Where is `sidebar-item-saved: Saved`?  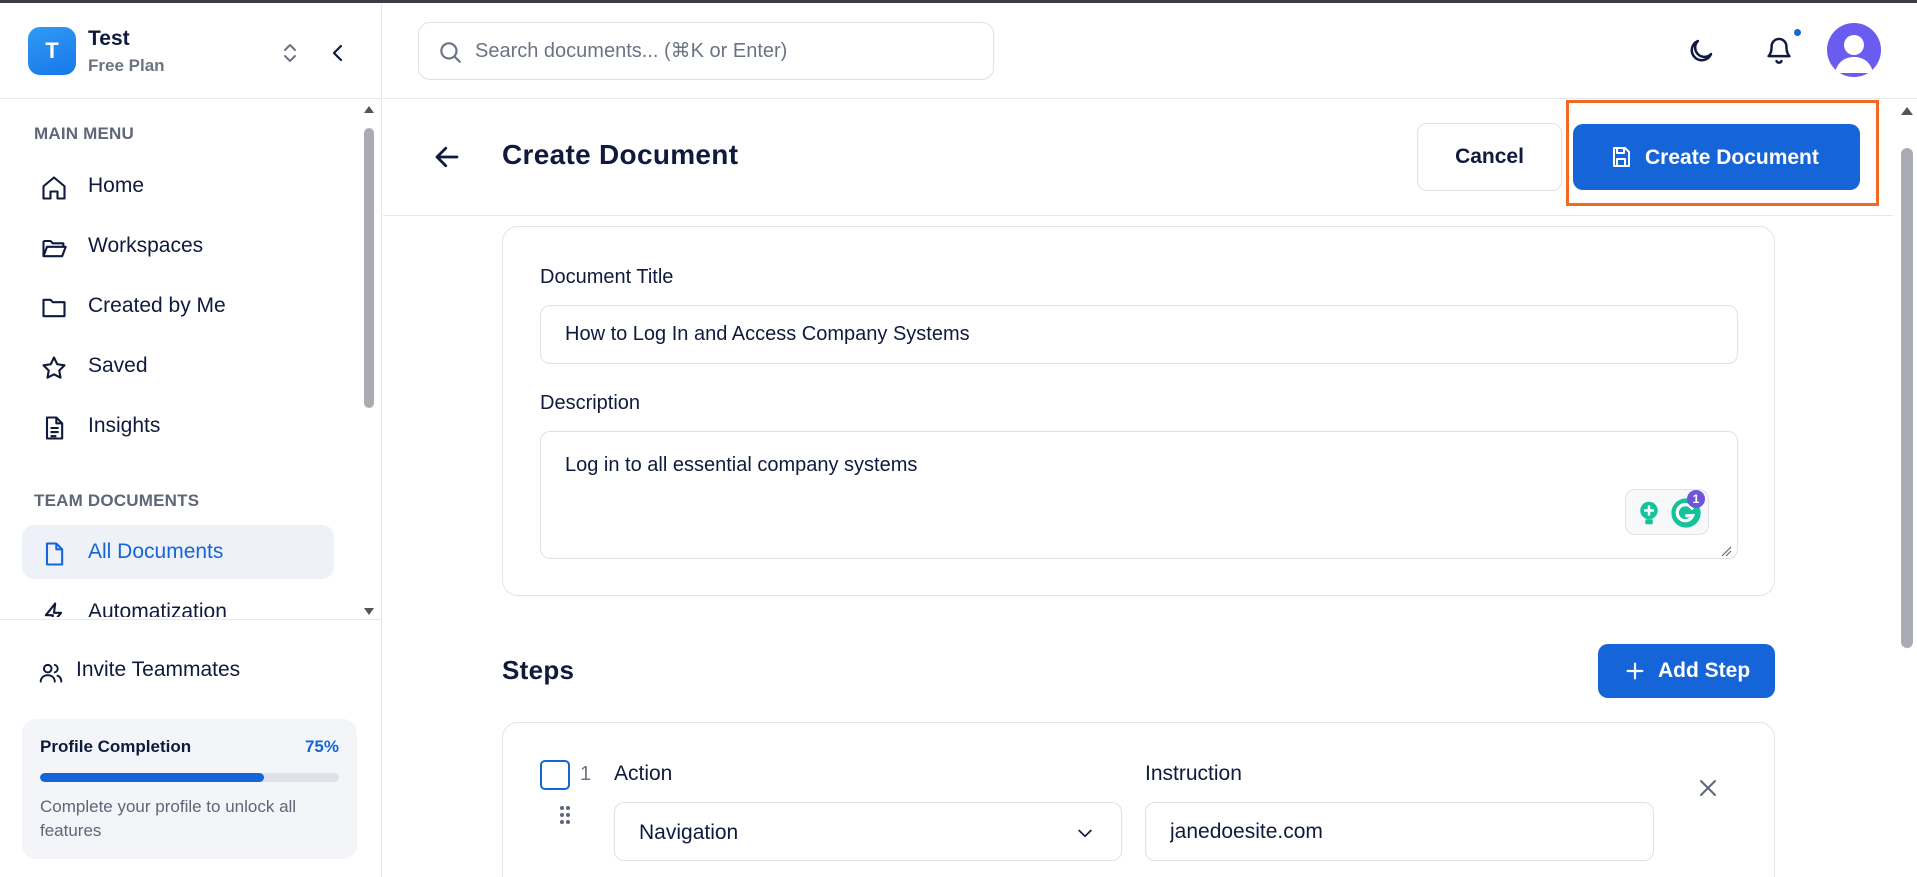
sidebar-item-saved: Saved is located at coordinates (178, 366).